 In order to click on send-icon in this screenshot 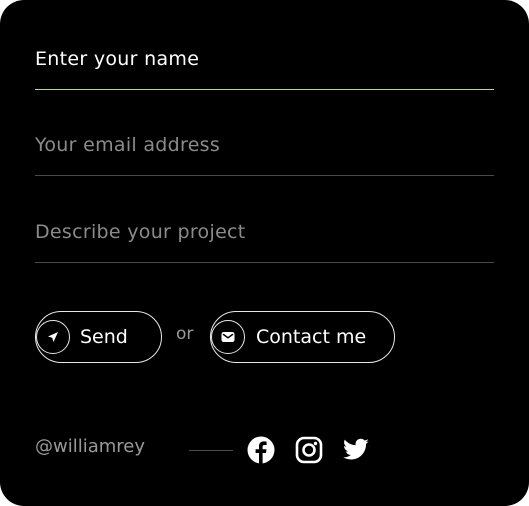, I will do `click(53, 337)`.